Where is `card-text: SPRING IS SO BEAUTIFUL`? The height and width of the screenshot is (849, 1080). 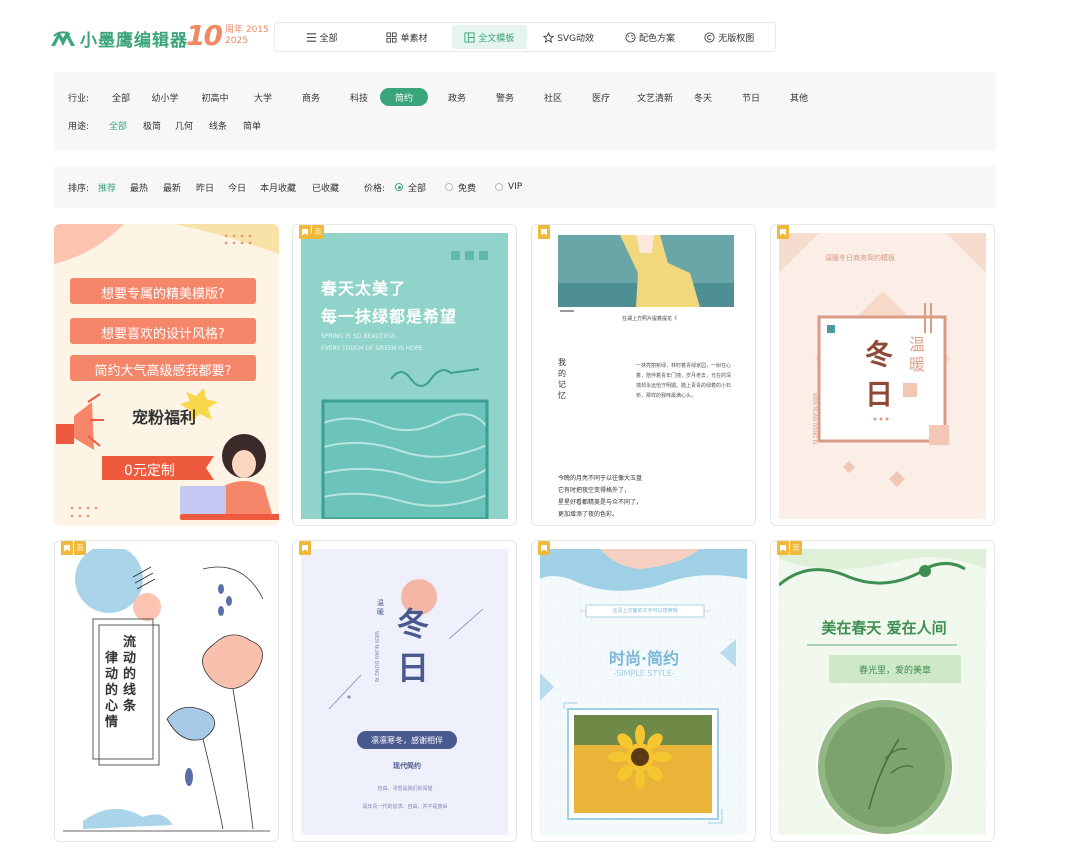
card-text: SPRING IS SO BEAUTIFUL is located at coordinates (359, 336).